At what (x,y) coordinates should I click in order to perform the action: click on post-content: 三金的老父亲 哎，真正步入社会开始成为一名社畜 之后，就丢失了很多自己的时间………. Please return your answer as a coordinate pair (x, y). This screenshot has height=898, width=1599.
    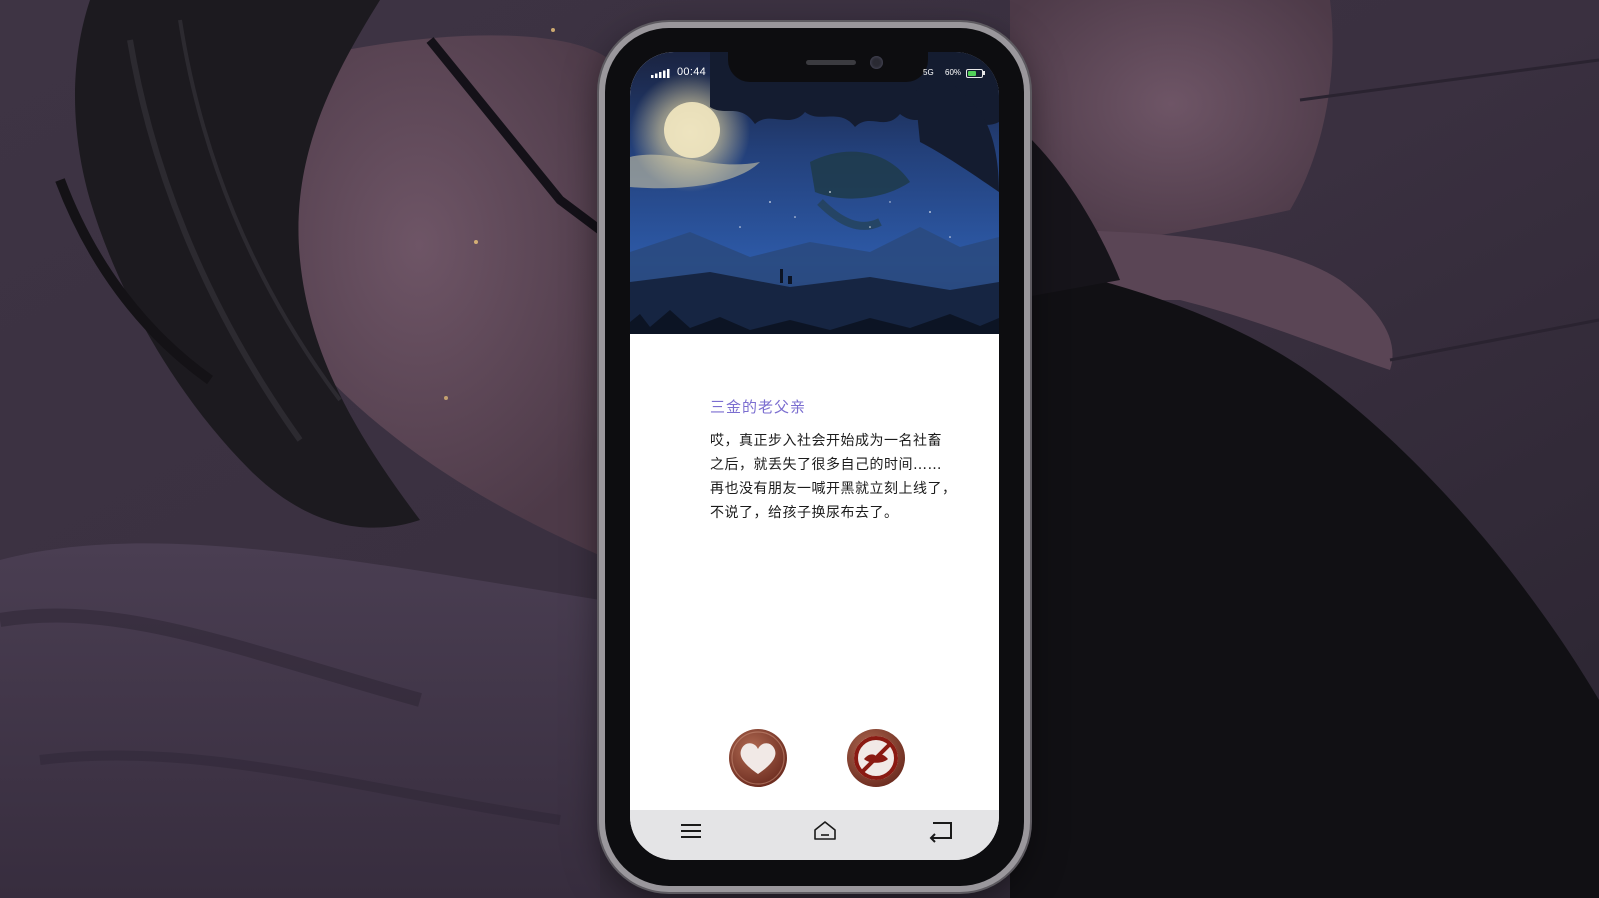
    Looking at the image, I should click on (850, 460).